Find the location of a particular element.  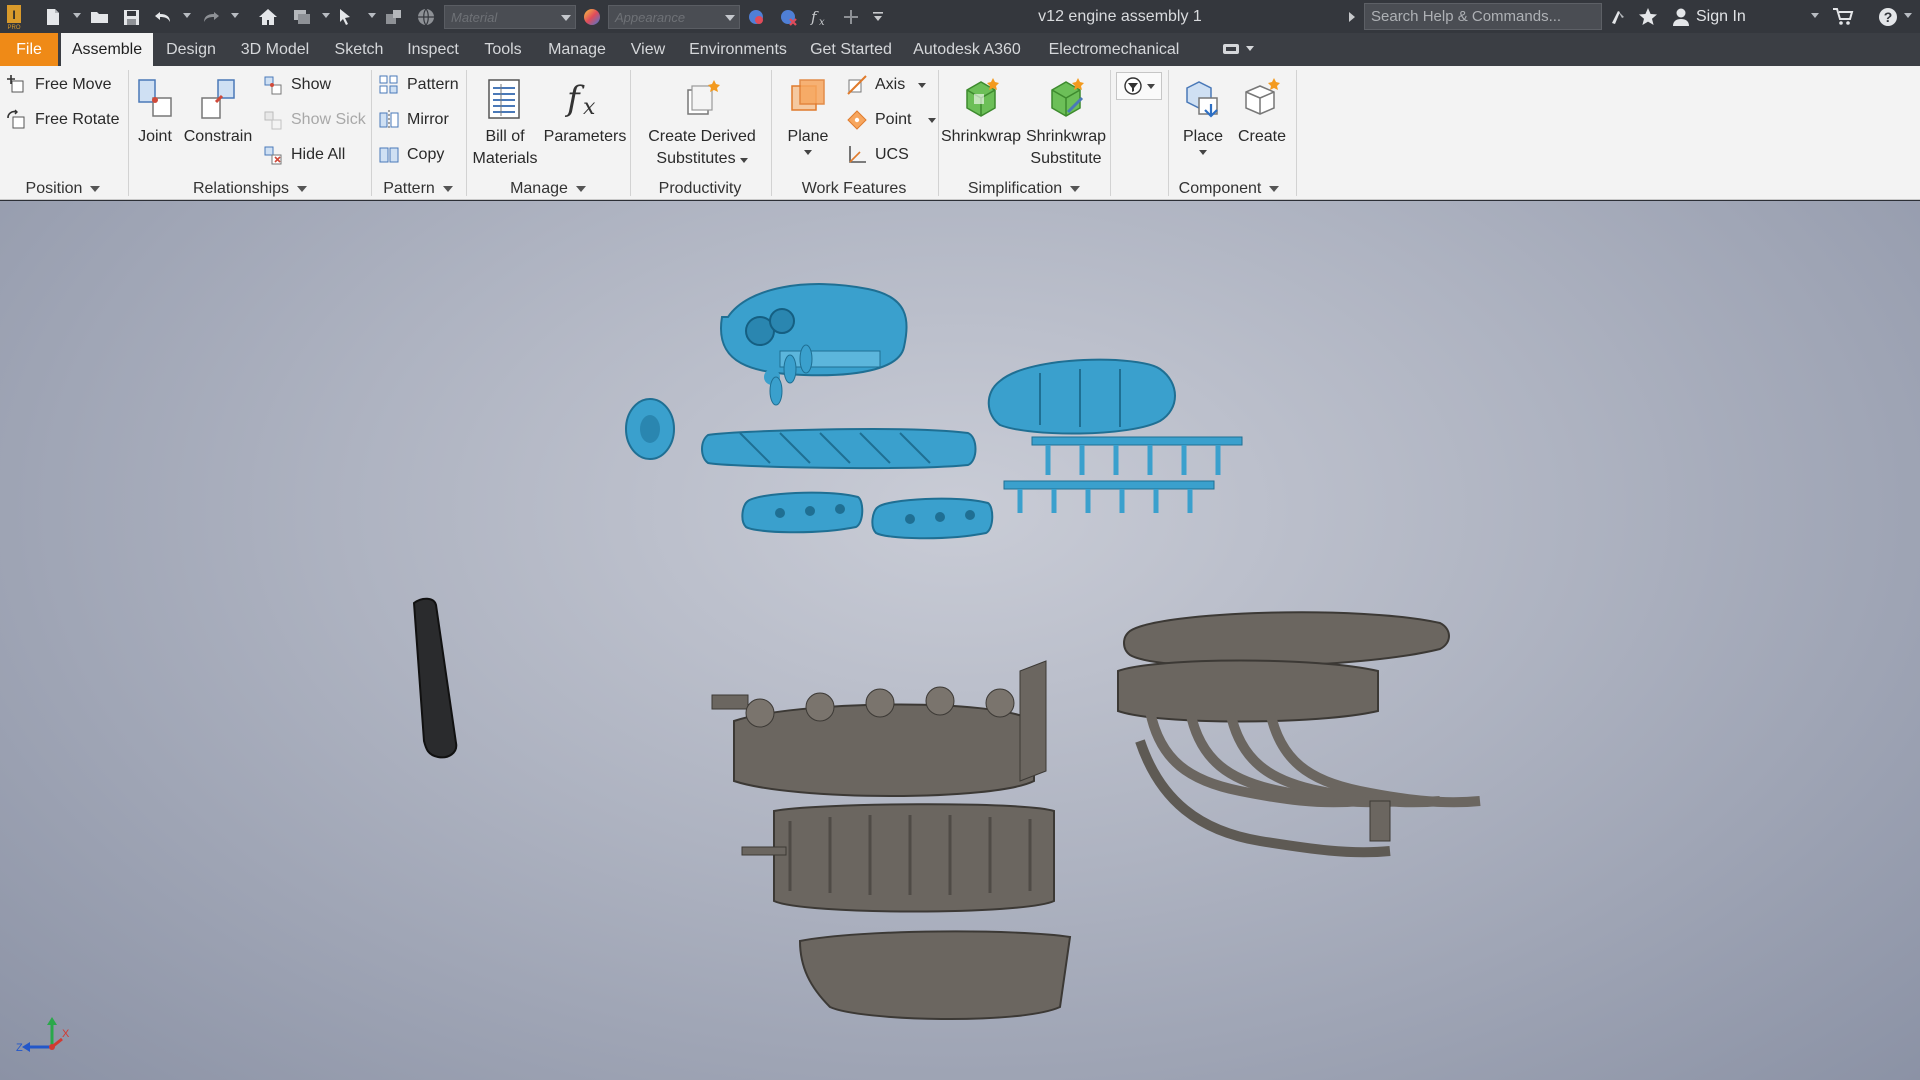

help-icon: ? is located at coordinates (1888, 17).